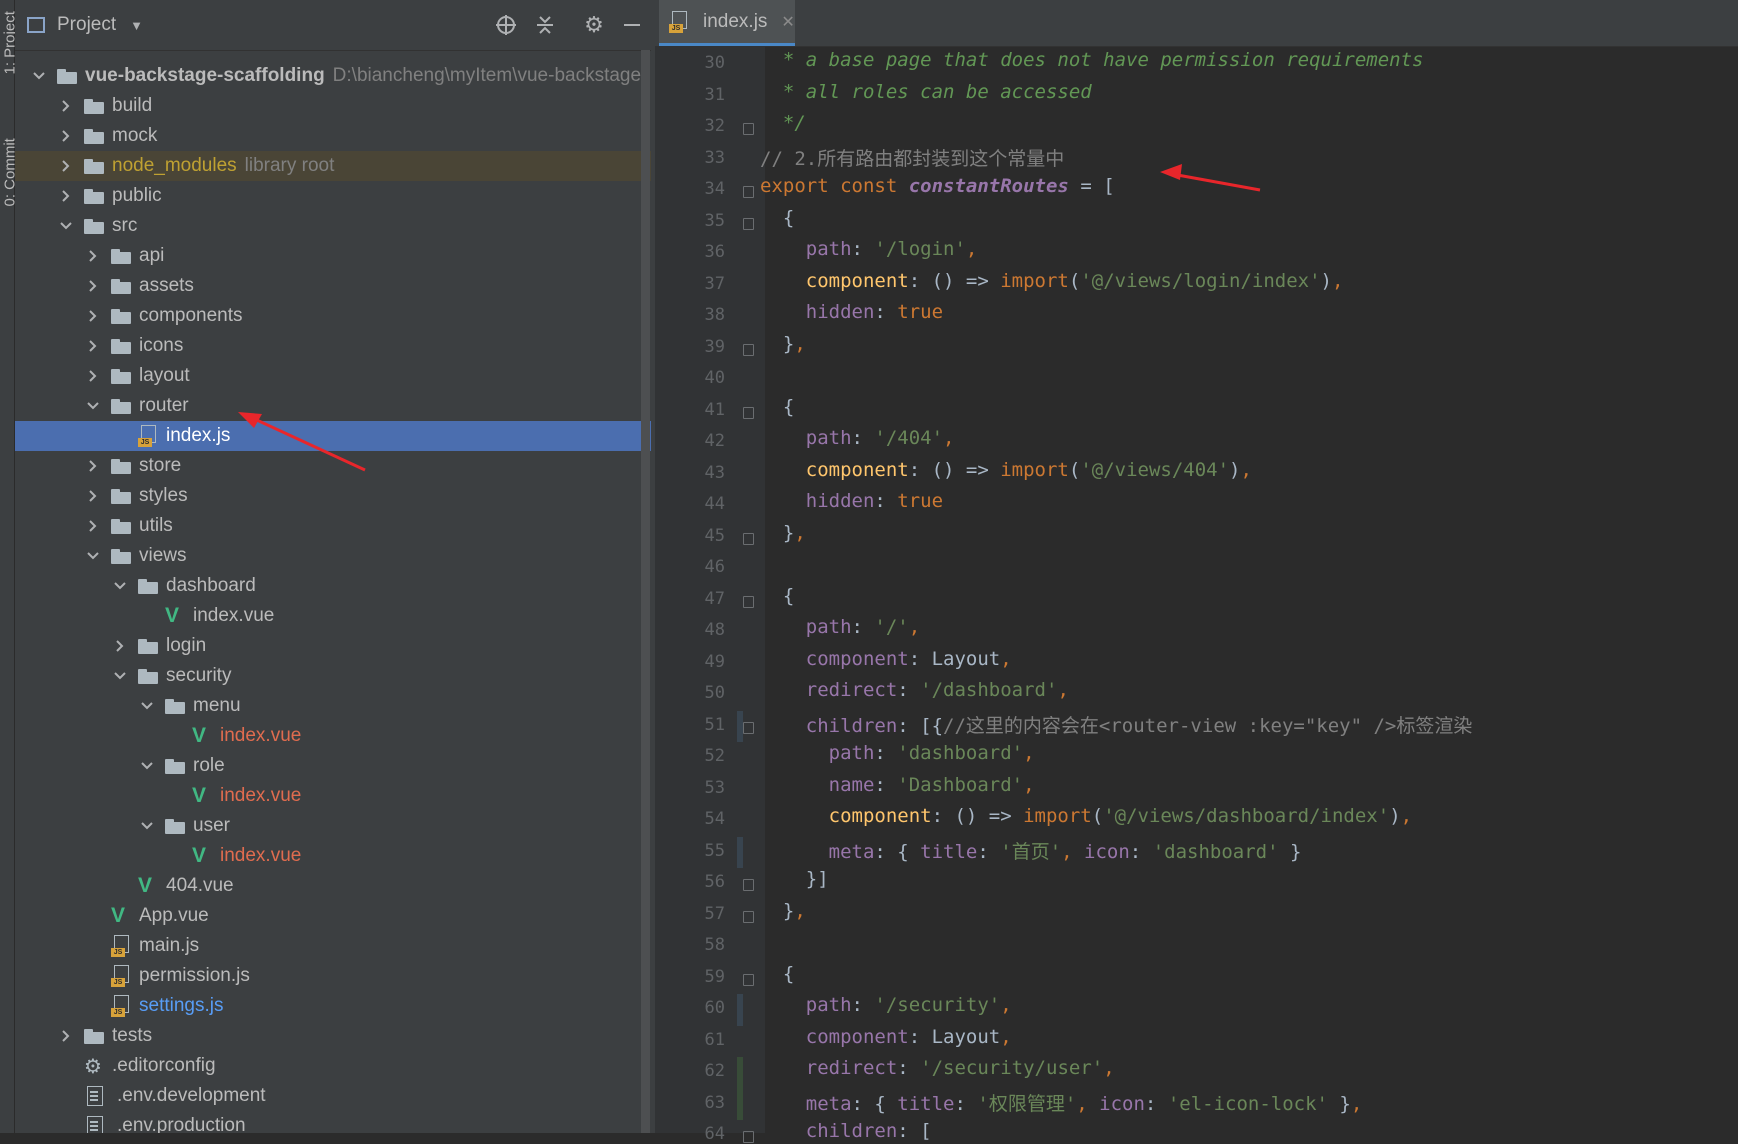 This screenshot has height=1144, width=1738. Describe the element at coordinates (333, 106) in the screenshot. I see `tree-folder: build` at that location.